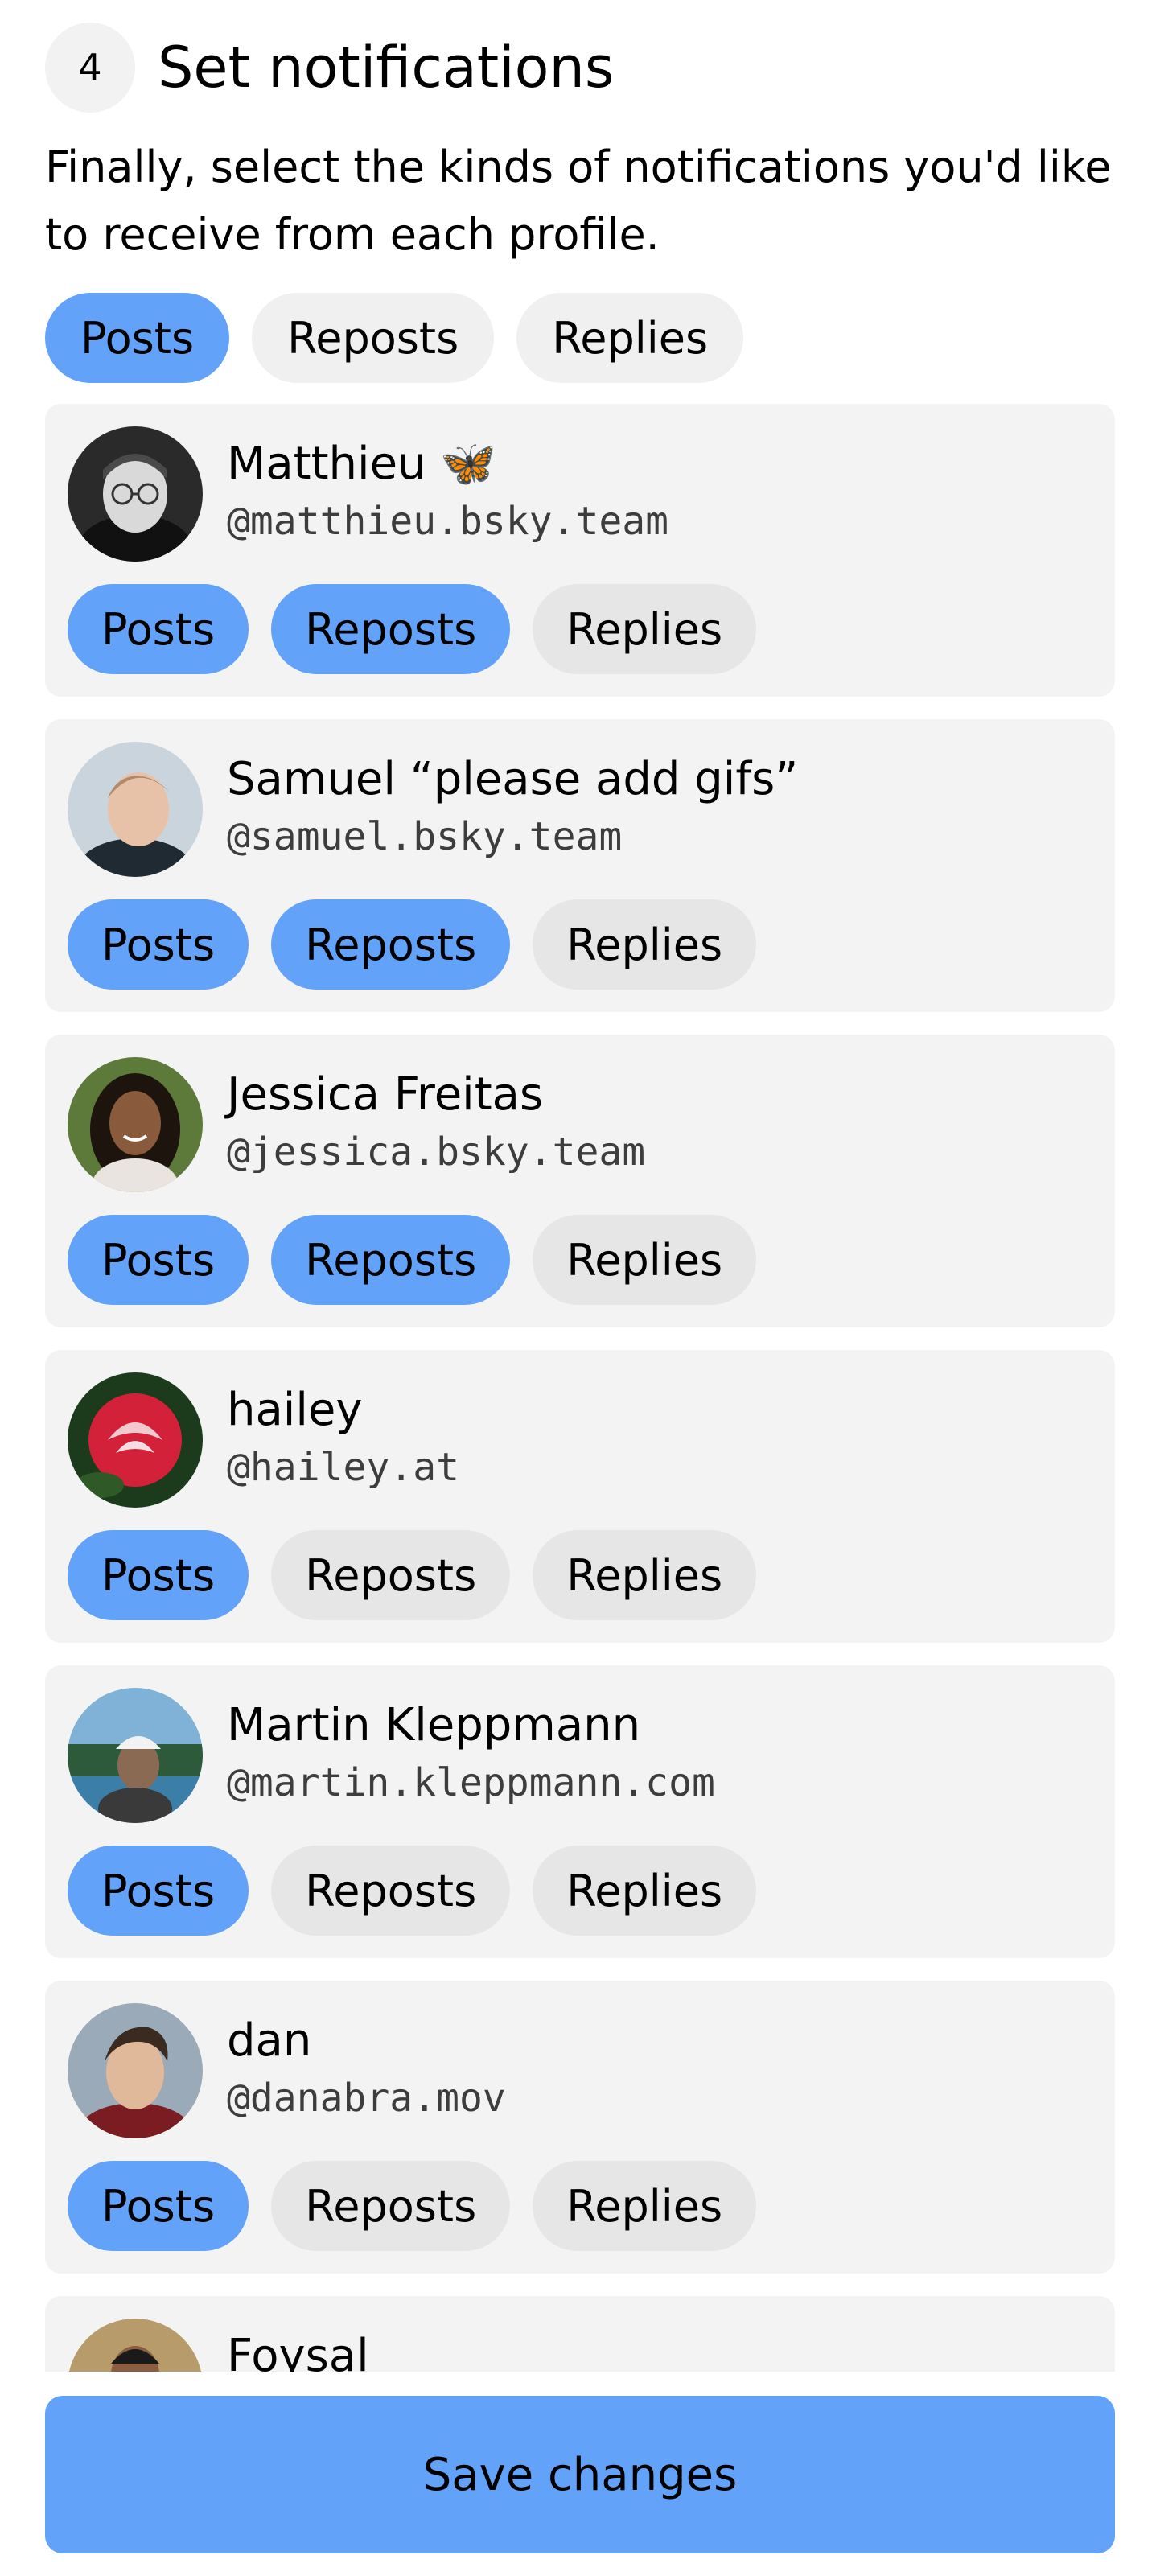  I want to click on profile-handle: @danabra.mov, so click(366, 2098).